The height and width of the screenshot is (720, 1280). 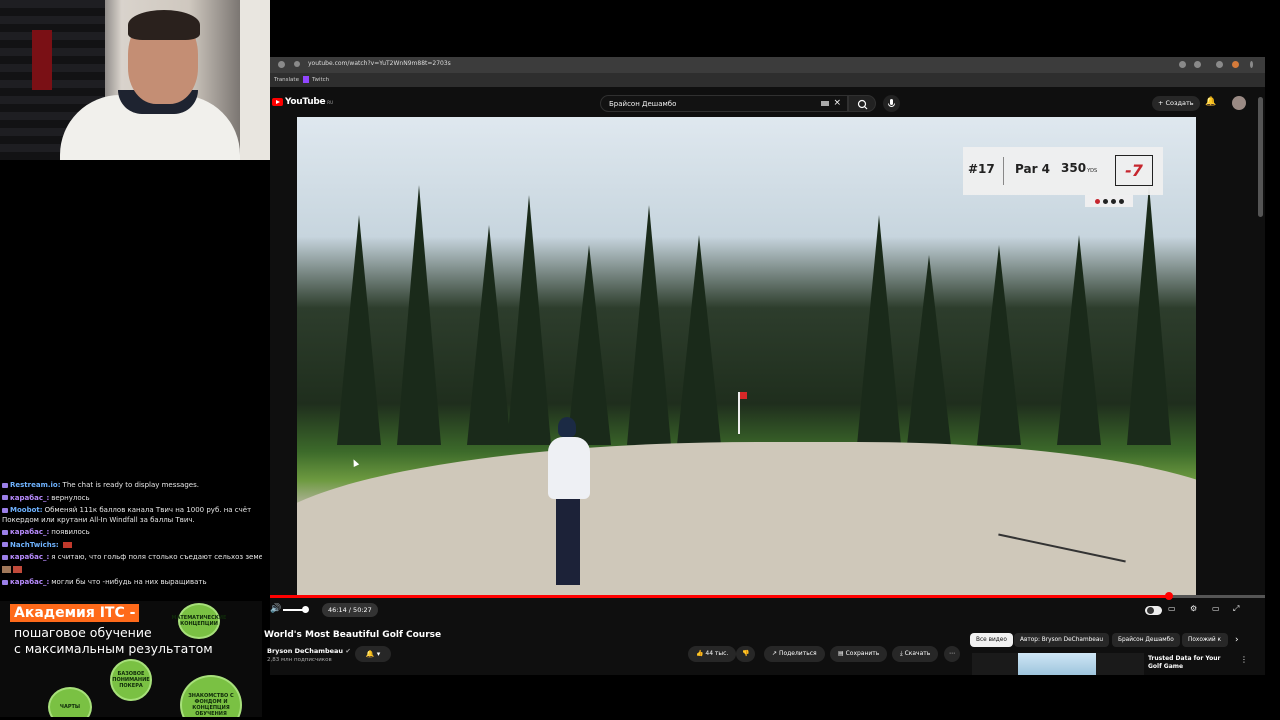 I want to click on fullscreen-icon: ⤢, so click(x=1236, y=609).